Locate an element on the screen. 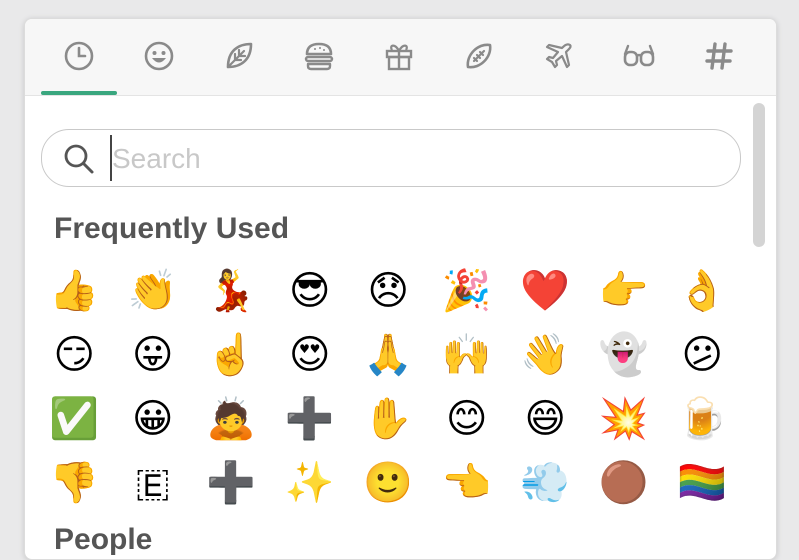 This screenshot has height=560, width=799. hashtag-icon is located at coordinates (719, 56).